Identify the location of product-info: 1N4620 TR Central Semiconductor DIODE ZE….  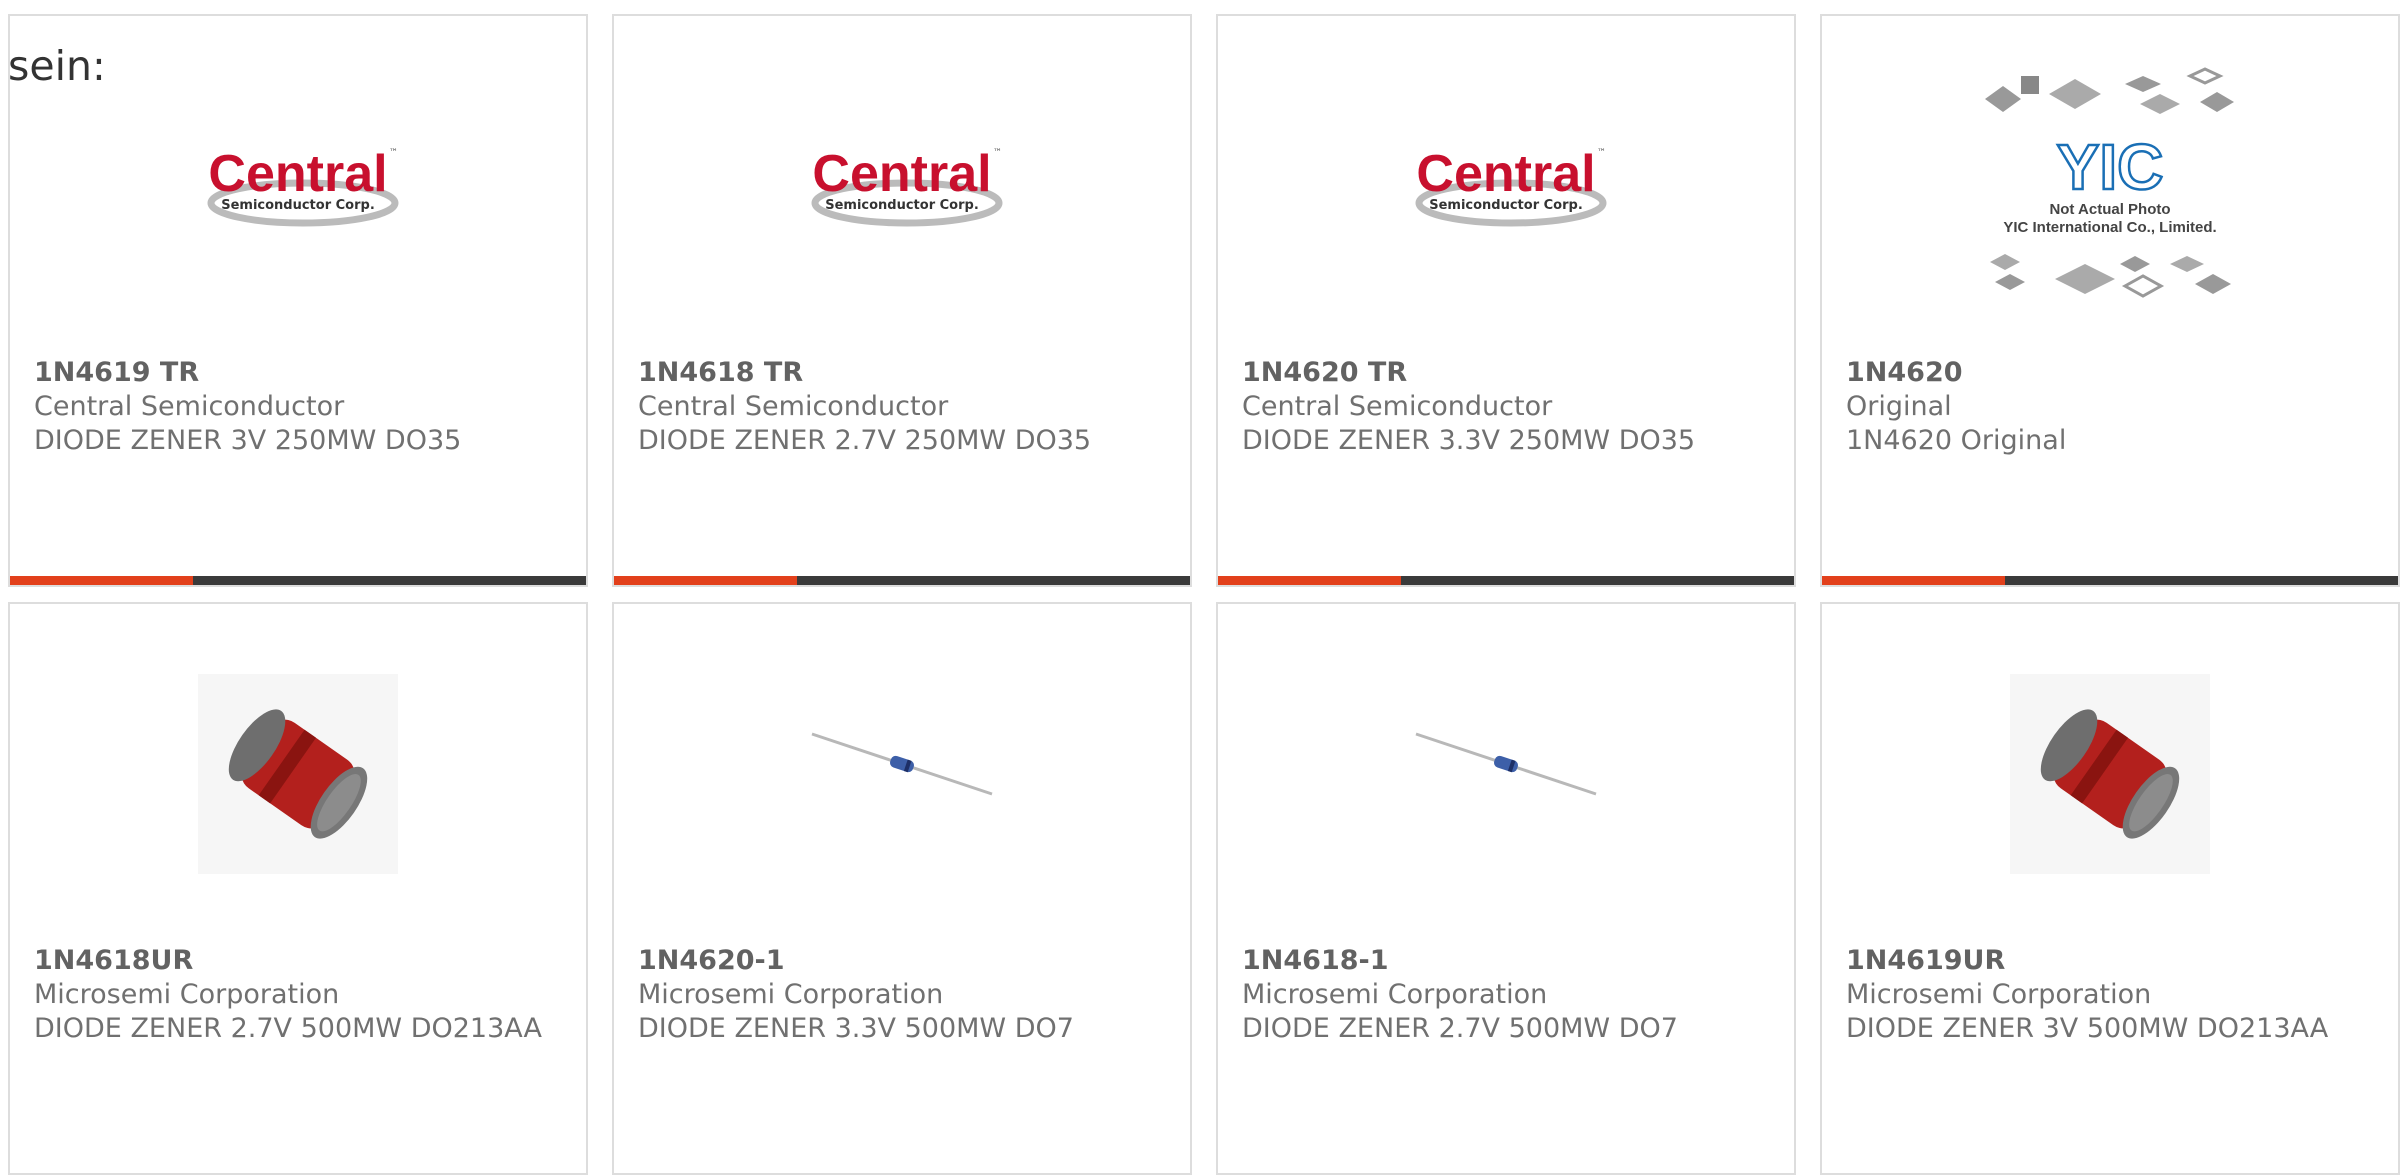
(1508, 407).